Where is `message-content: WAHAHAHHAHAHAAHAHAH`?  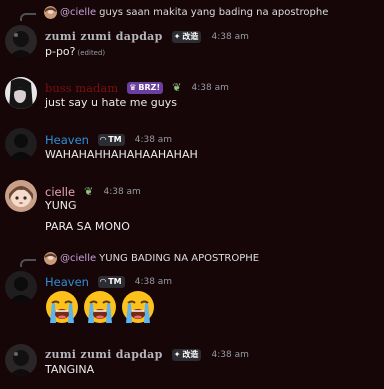 message-content: WAHAHAHHAHAHAAHAHAH is located at coordinates (121, 154).